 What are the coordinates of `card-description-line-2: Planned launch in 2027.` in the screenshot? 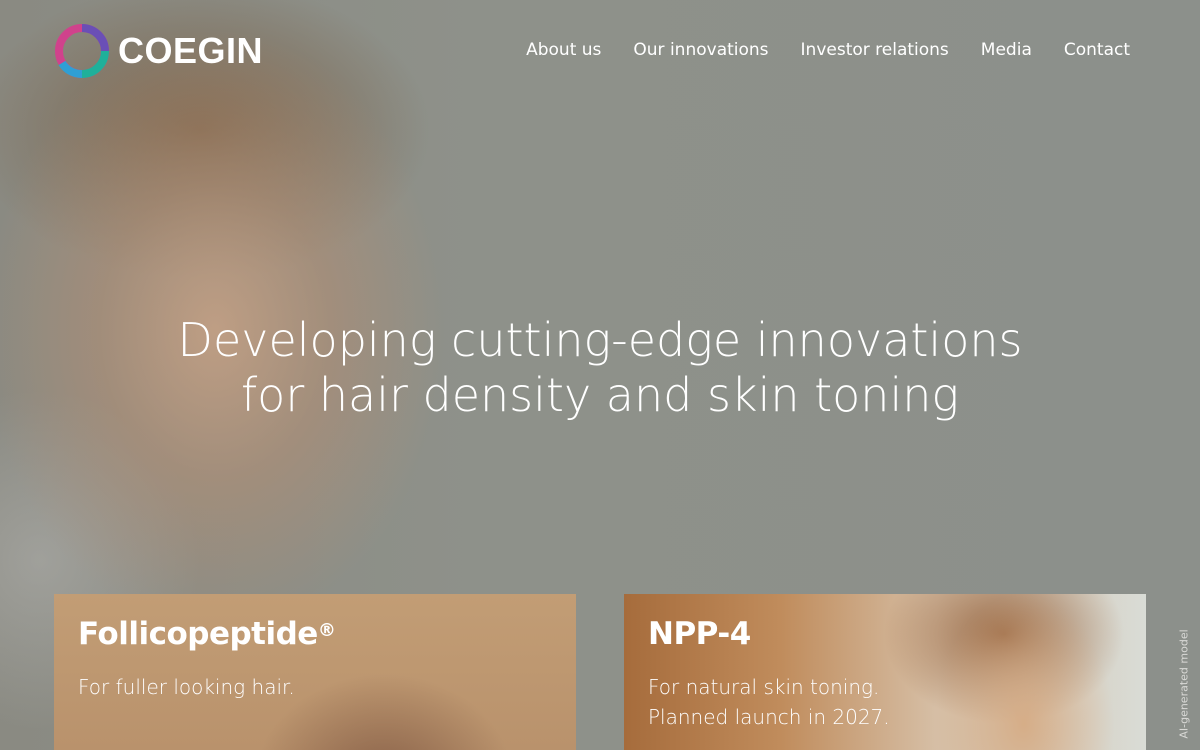 It's located at (769, 717).